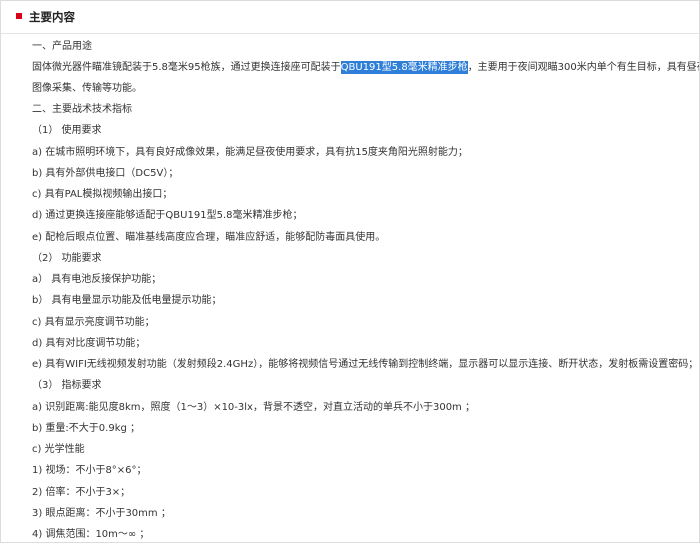 This screenshot has height=543, width=700. What do you see at coordinates (87, 88) in the screenshot?
I see `text-line: 图像采集、传输等功能。` at bounding box center [87, 88].